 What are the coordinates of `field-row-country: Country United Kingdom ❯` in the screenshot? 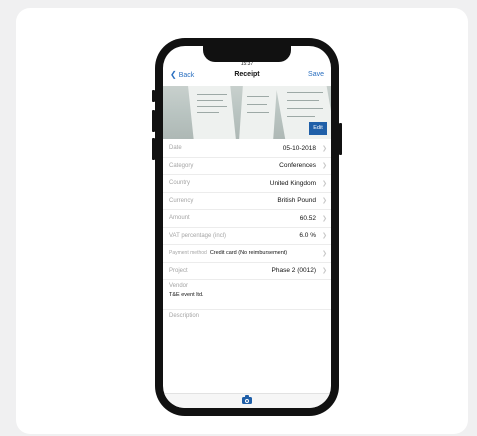 It's located at (247, 184).